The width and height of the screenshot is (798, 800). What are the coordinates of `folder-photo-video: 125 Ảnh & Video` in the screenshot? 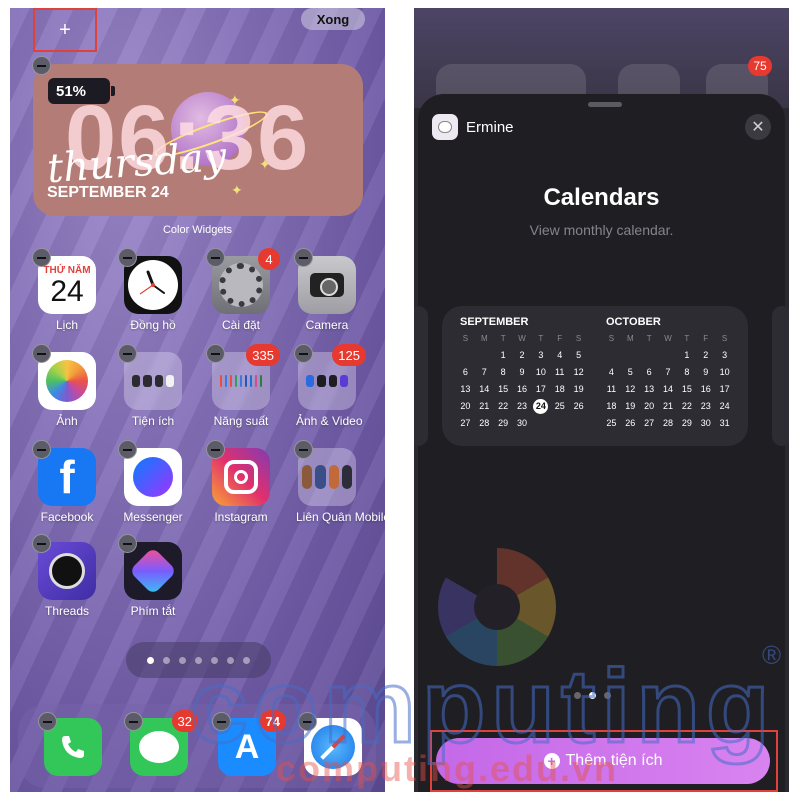 It's located at (331, 386).